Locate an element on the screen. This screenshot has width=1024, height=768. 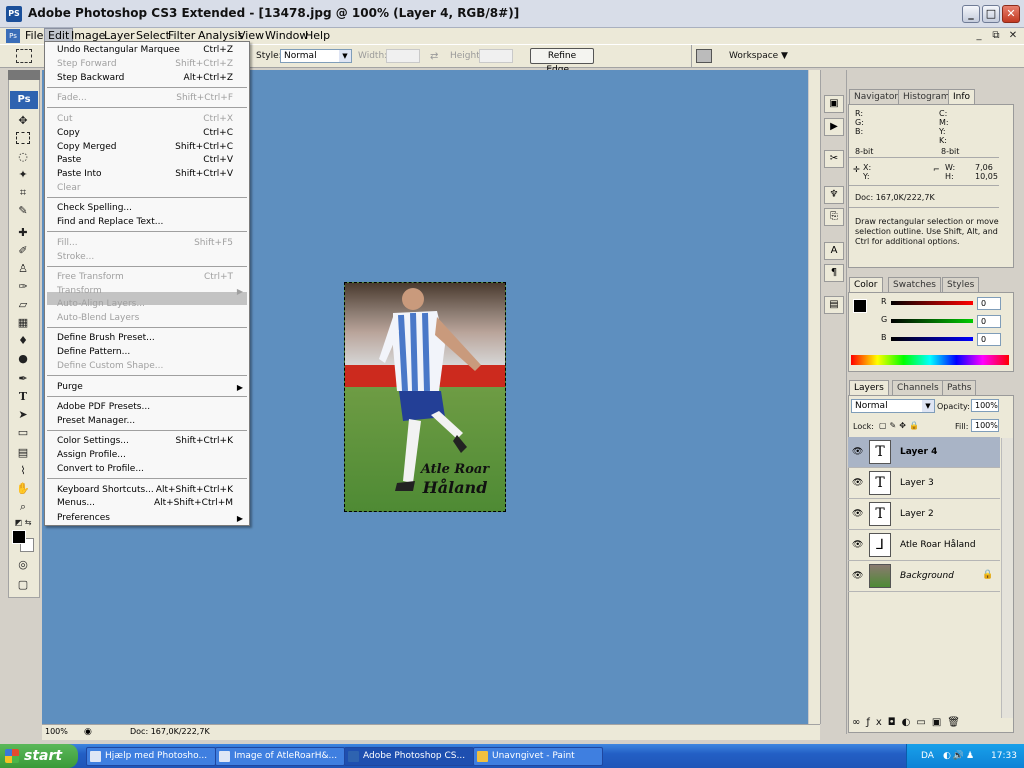
language-indicator: DA is located at coordinates (927, 756).